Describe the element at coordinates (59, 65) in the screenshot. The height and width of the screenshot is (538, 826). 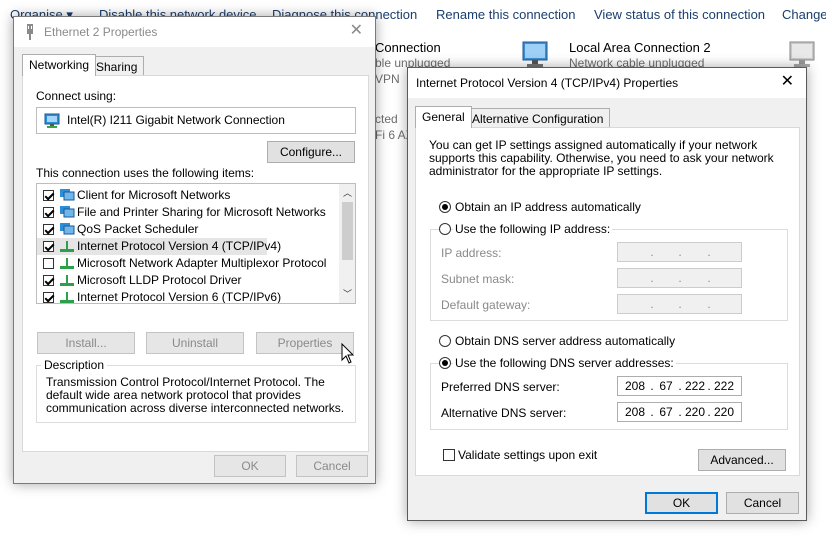
I see `tab-networking: Networking` at that location.